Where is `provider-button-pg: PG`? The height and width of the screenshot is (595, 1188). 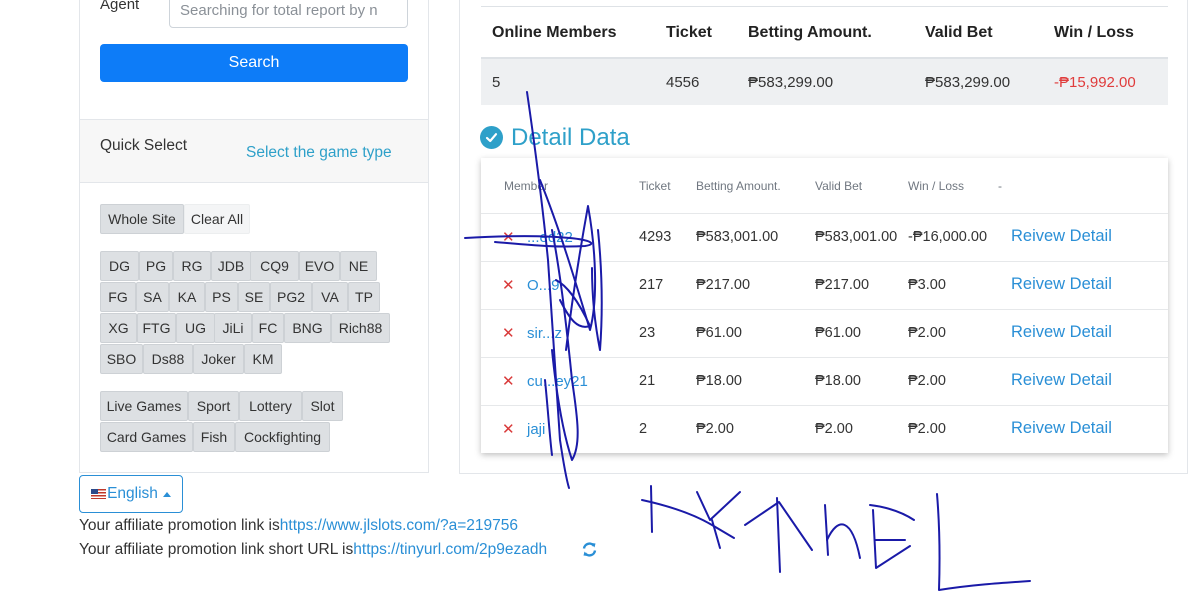
provider-button-pg: PG is located at coordinates (156, 266).